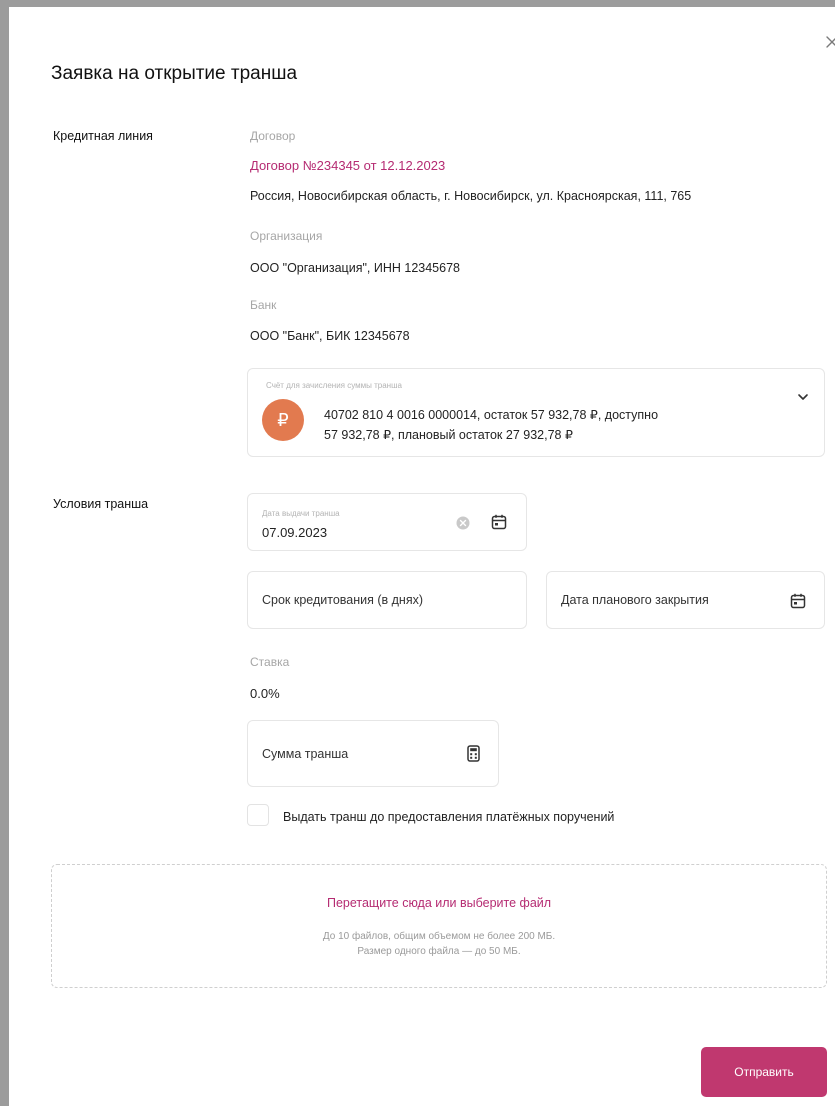 This screenshot has height=1106, width=835. I want to click on account-select-caption: Счёт для зачисления суммы транша, so click(334, 385).